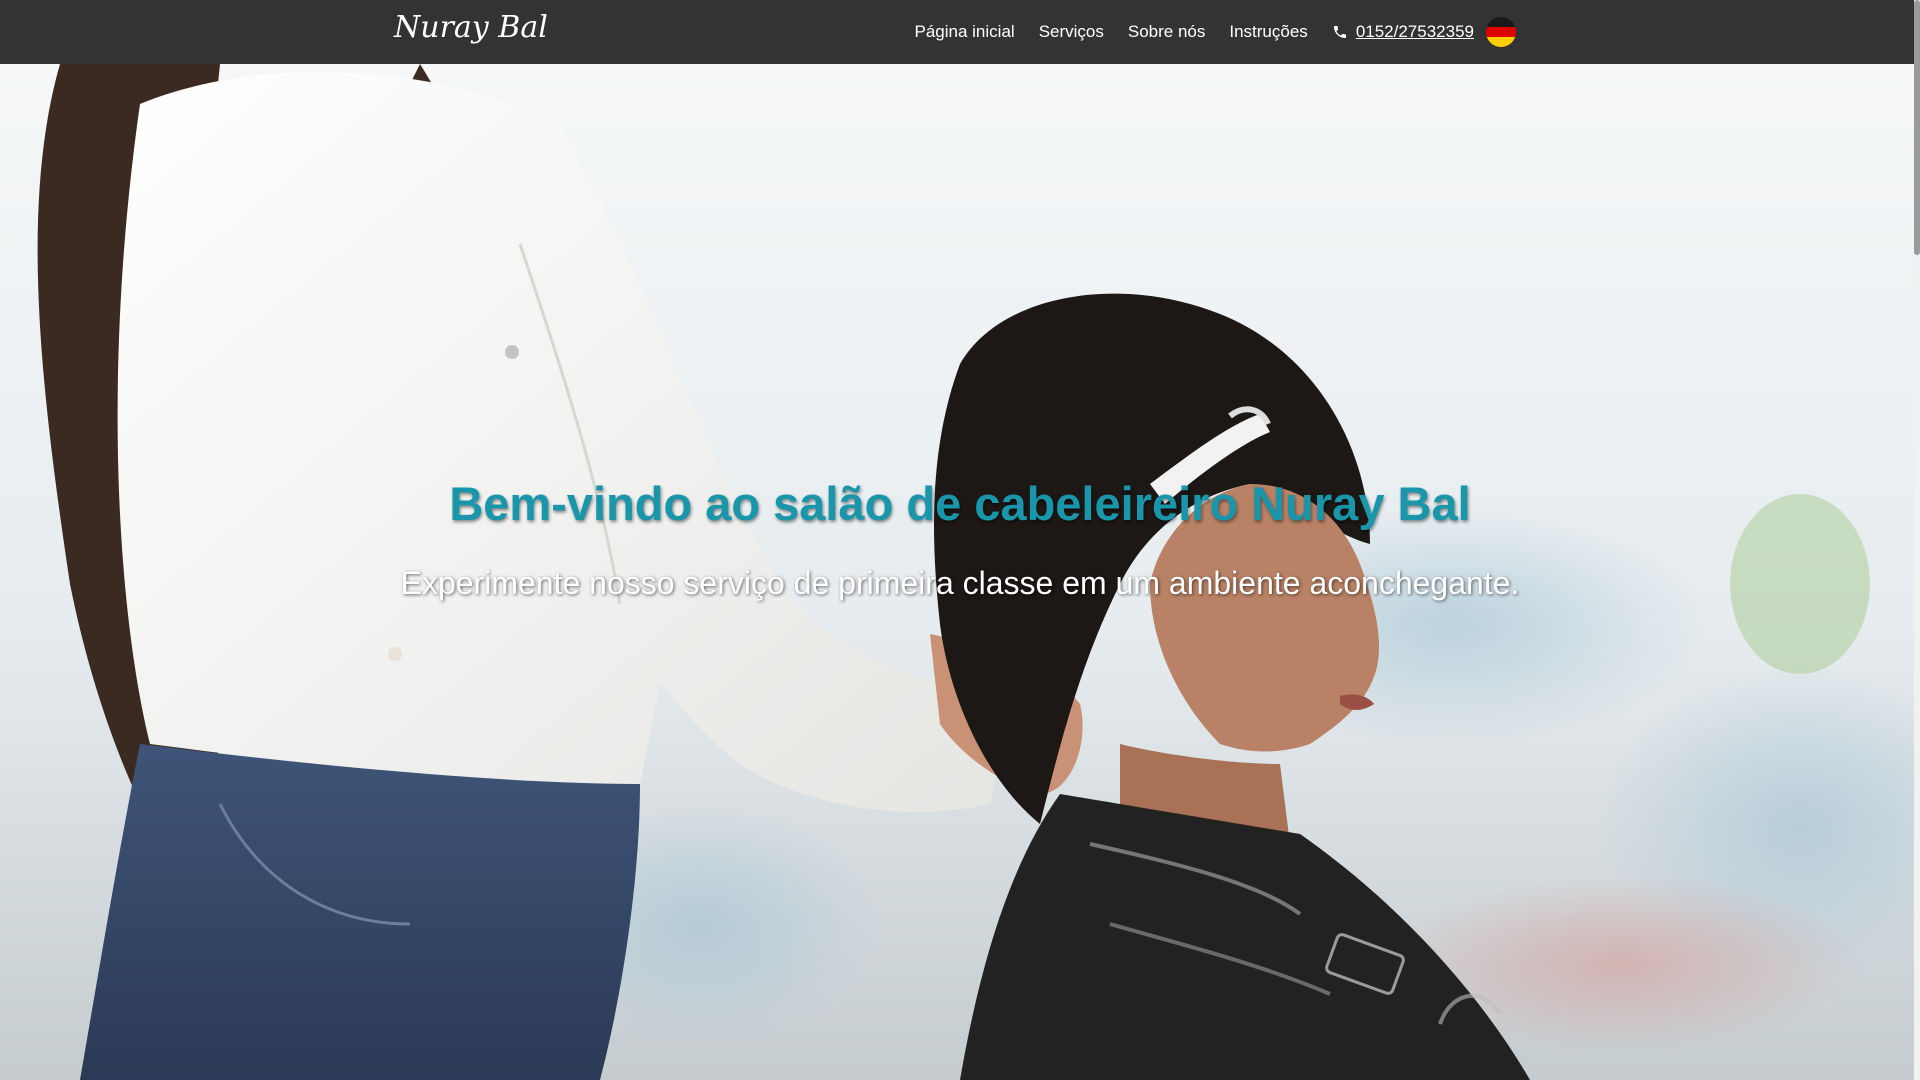  I want to click on phone-icon, so click(1339, 32).